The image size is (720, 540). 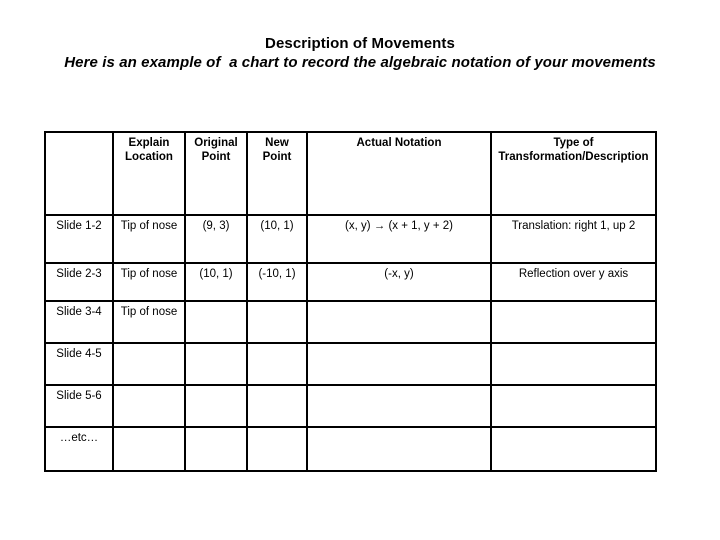 I want to click on column-header-actual-notation: Actual Notation, so click(x=399, y=173).